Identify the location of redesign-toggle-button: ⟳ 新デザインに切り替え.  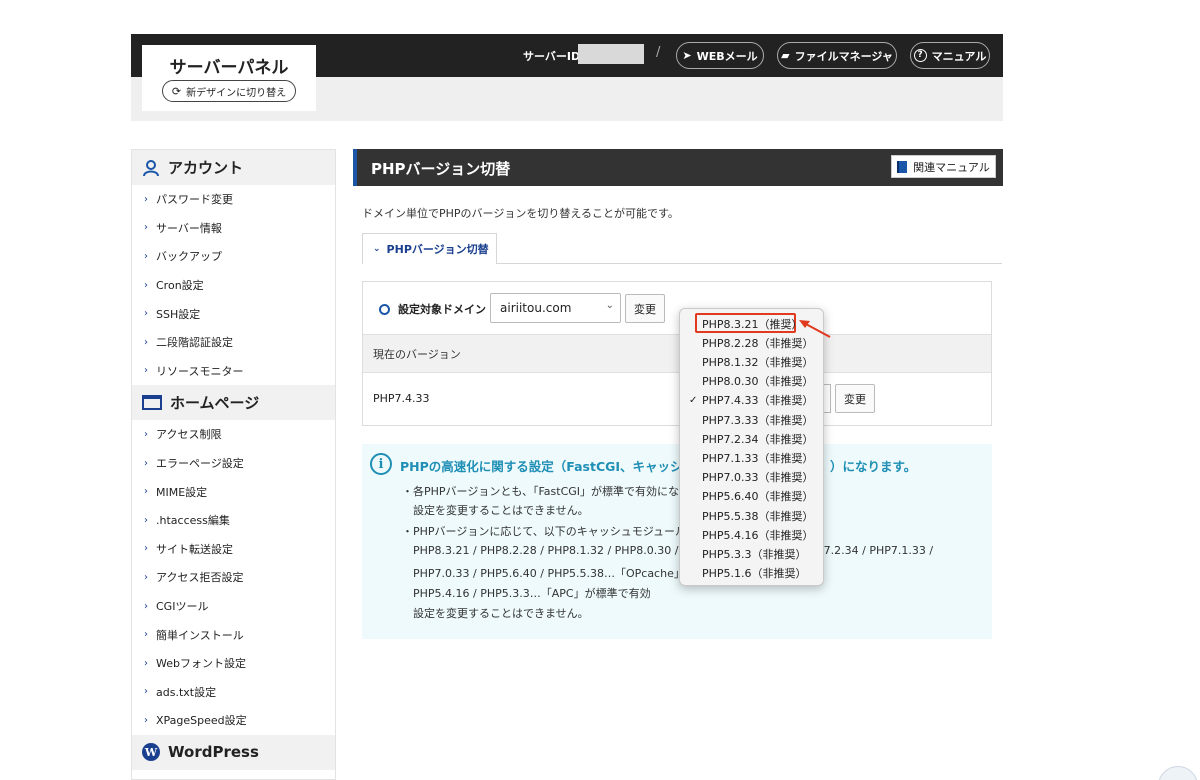
(229, 91).